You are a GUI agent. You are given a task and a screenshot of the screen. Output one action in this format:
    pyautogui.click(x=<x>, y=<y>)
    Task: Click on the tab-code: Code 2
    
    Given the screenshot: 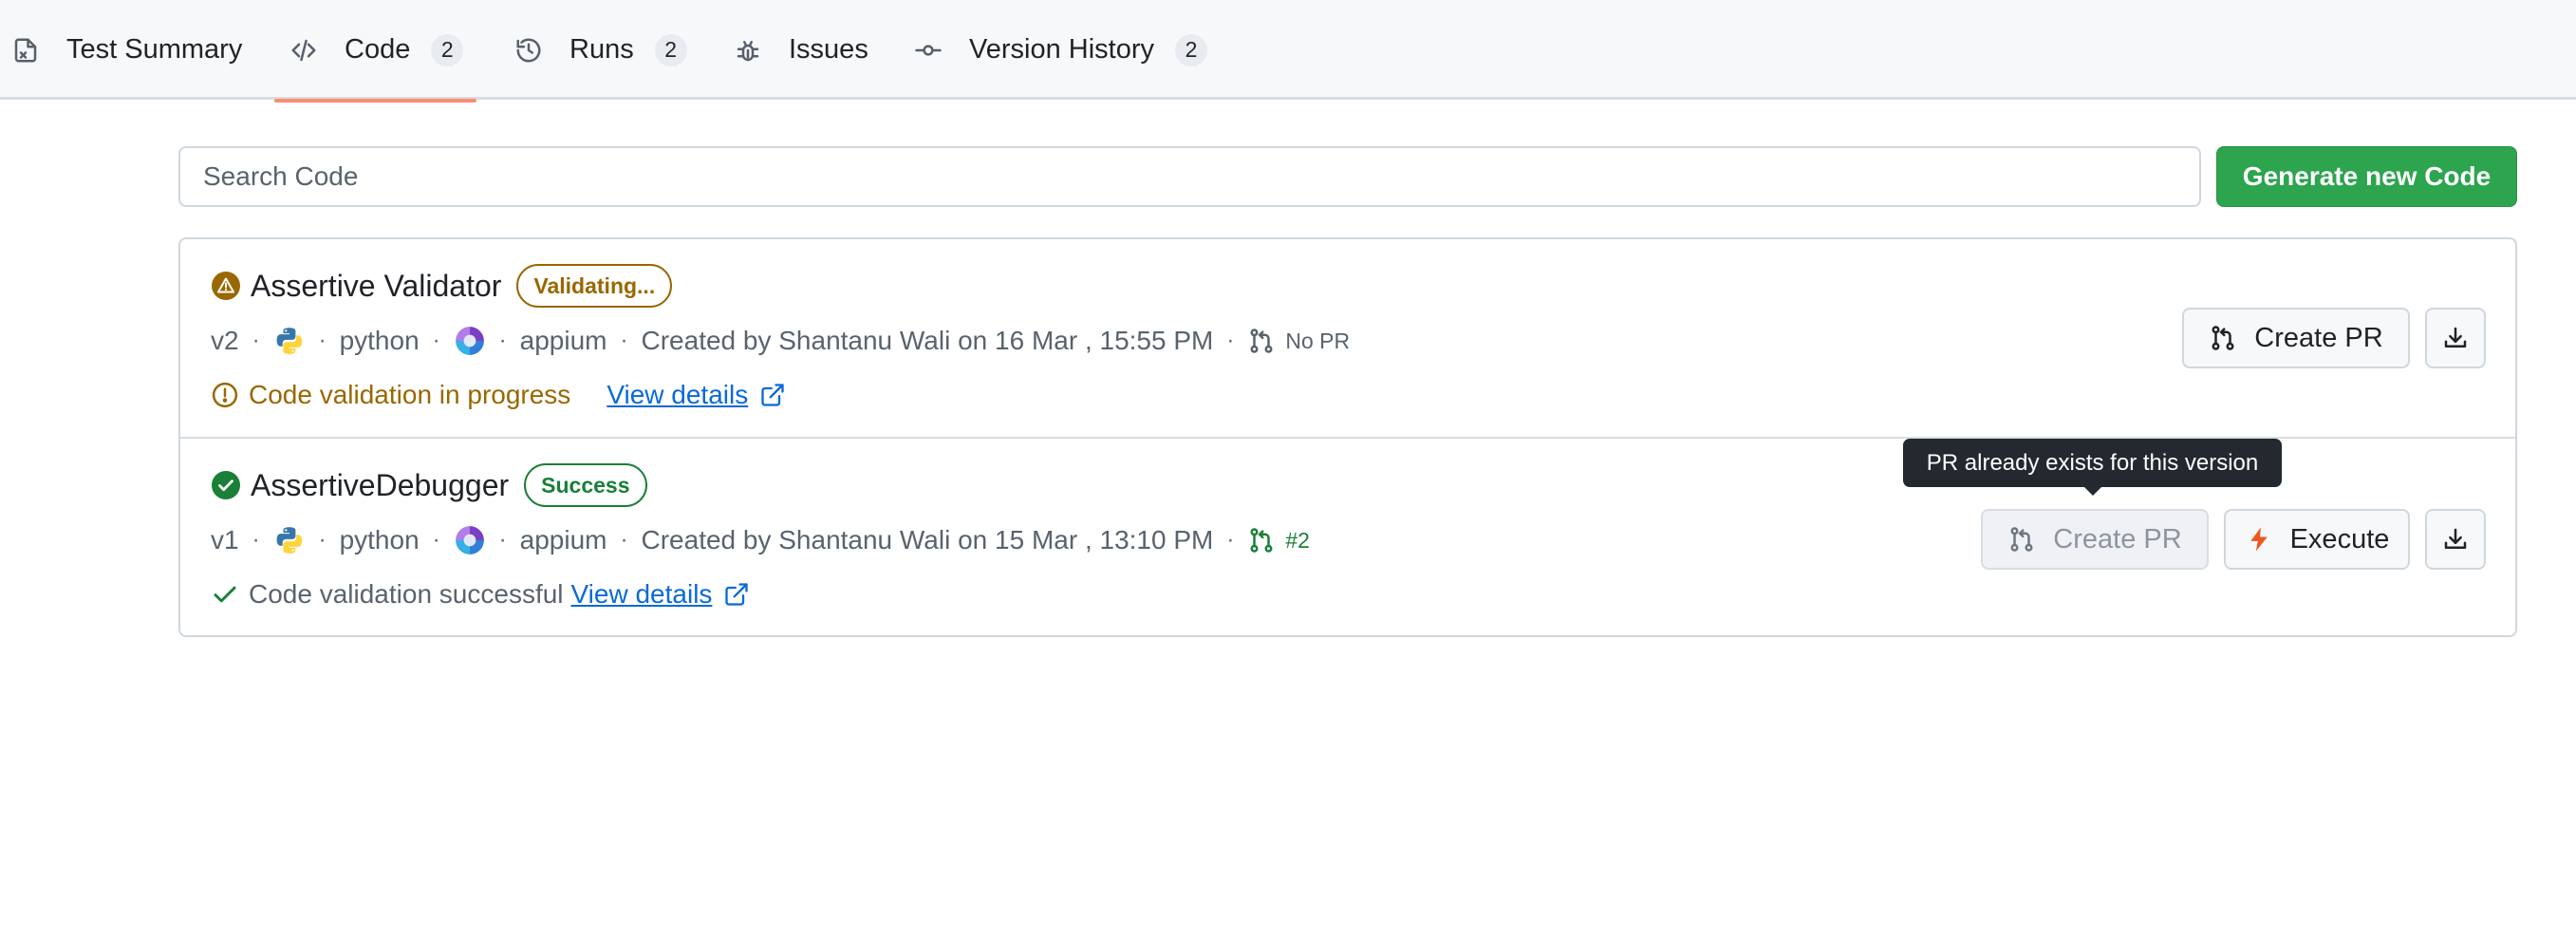 What is the action you would take?
    pyautogui.click(x=375, y=51)
    